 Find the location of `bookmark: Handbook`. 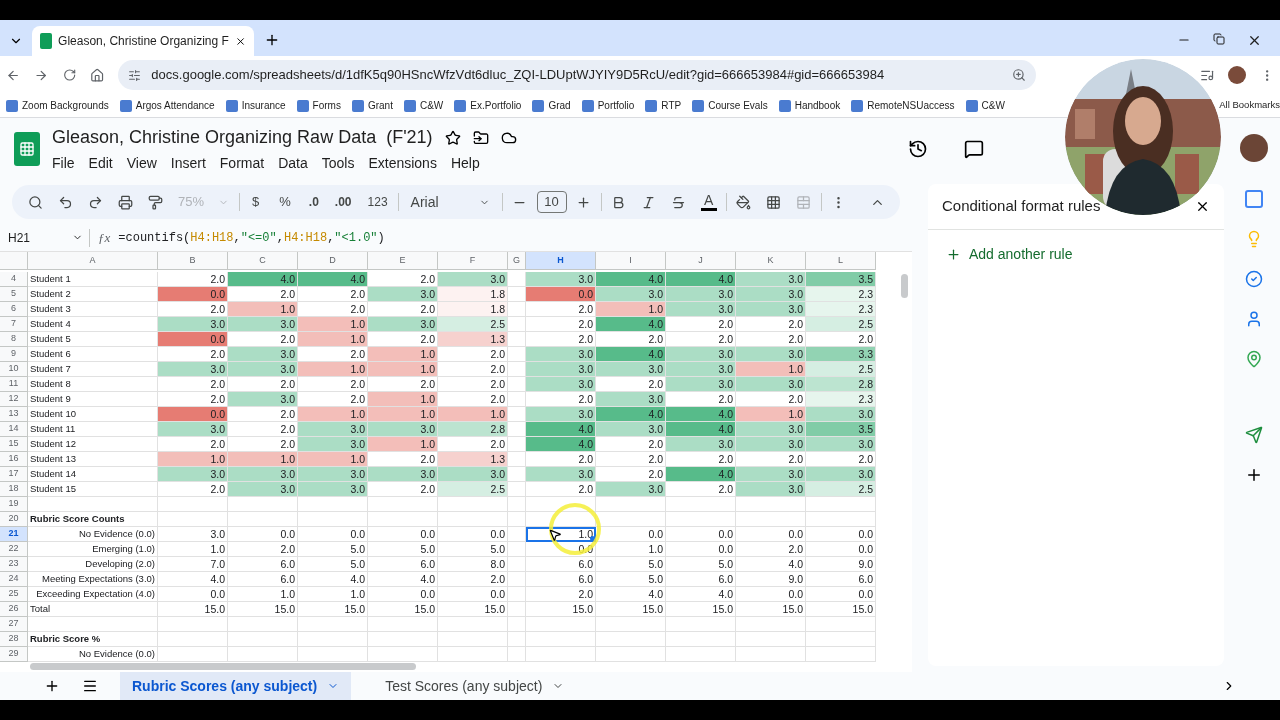

bookmark: Handbook is located at coordinates (809, 105).